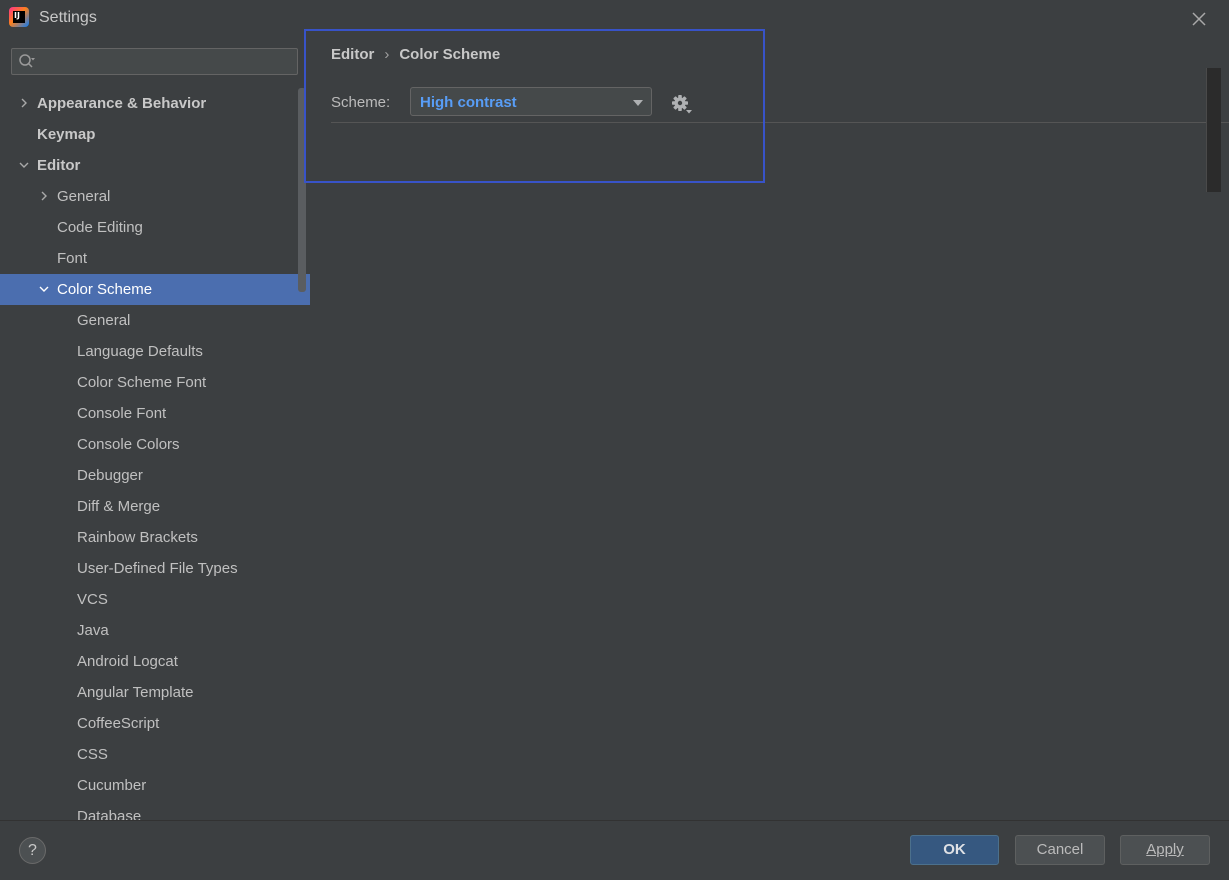 Image resolution: width=1229 pixels, height=880 pixels. Describe the element at coordinates (1165, 850) in the screenshot. I see `apply-button: Apply` at that location.